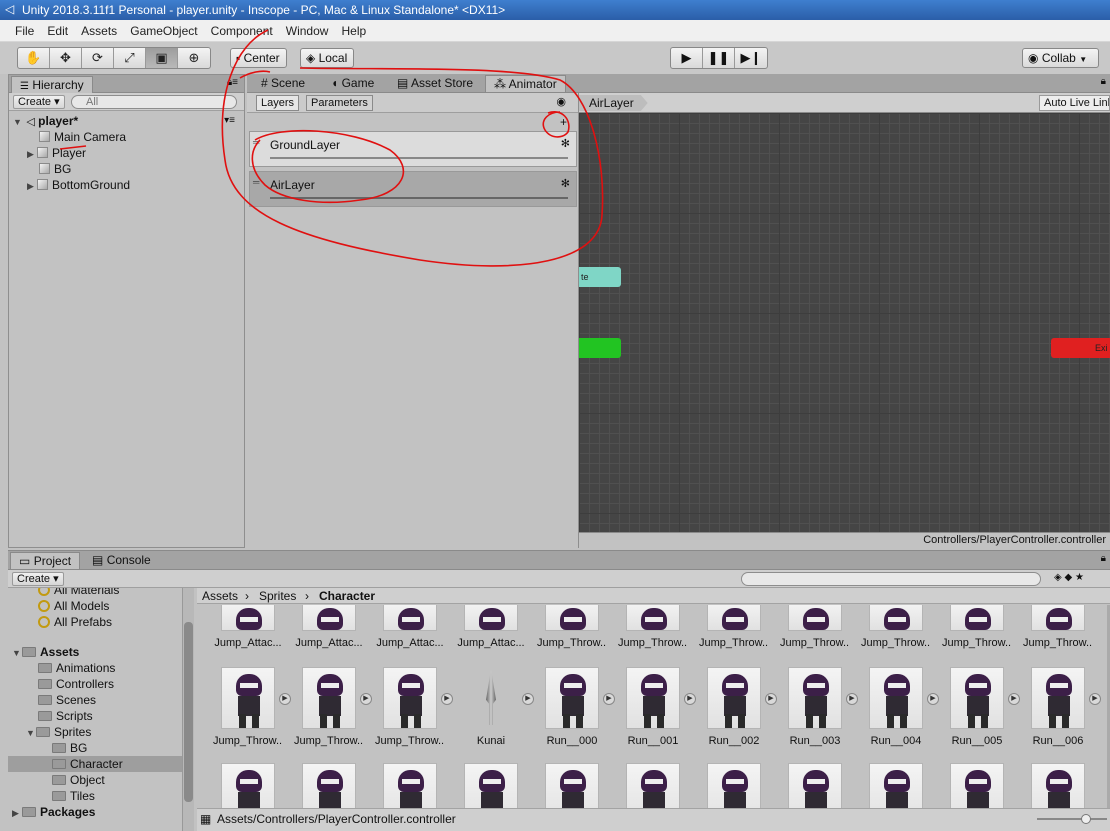 This screenshot has width=1110, height=831. What do you see at coordinates (56, 153) in the screenshot?
I see `hierarchy-item-player: ▶ Player` at bounding box center [56, 153].